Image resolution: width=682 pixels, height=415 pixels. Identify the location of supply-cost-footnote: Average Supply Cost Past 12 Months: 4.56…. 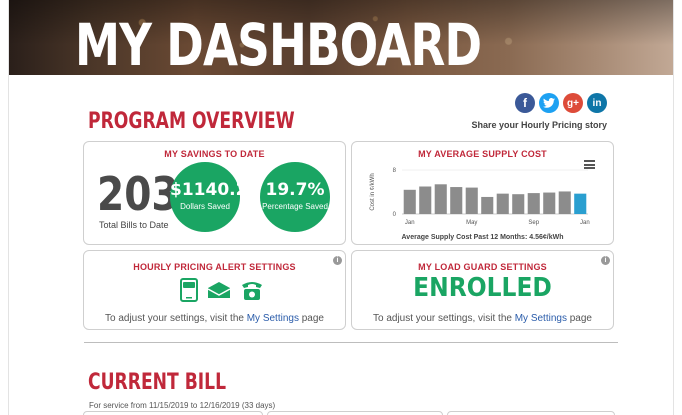
(482, 237).